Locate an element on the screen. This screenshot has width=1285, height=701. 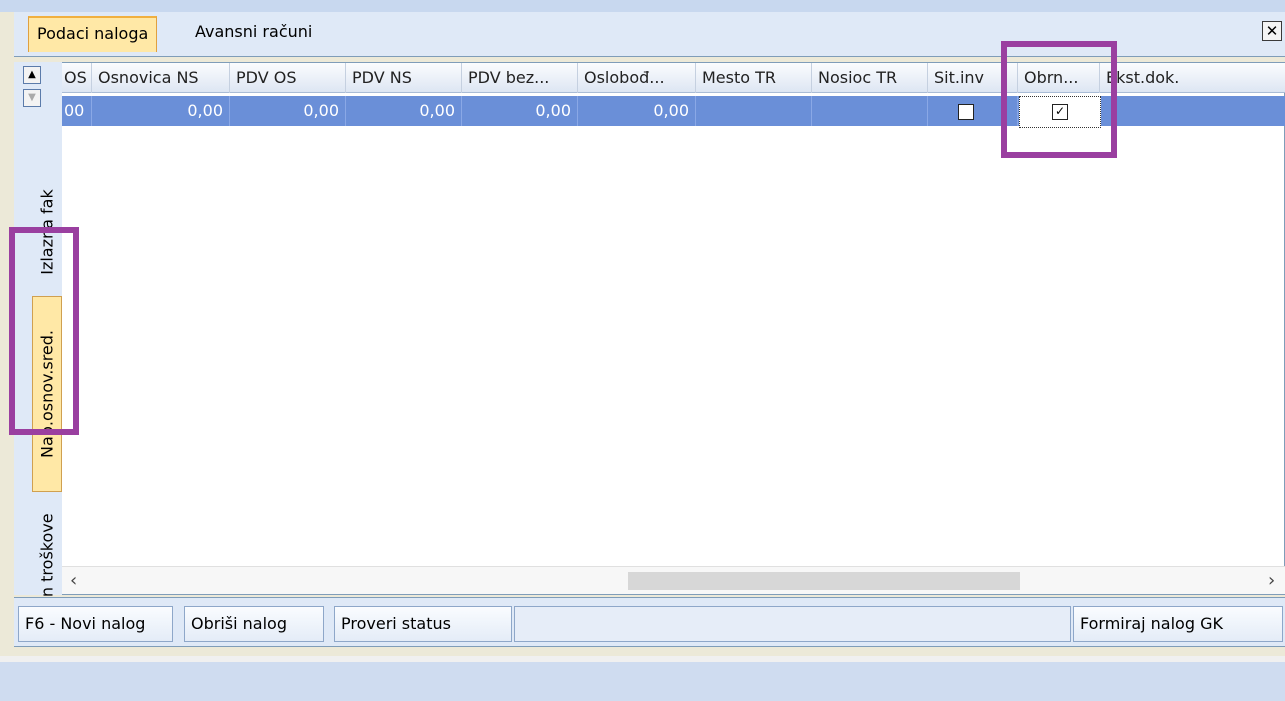
scroll-up-icon: ▲ is located at coordinates (32, 75).